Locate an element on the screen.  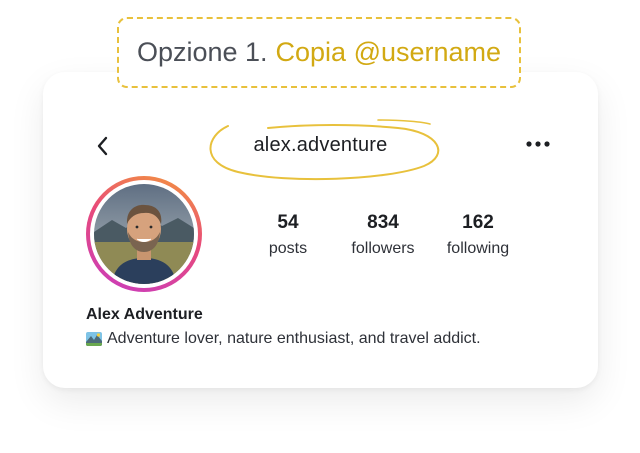
stat-label: followers is located at coordinates (383, 248).